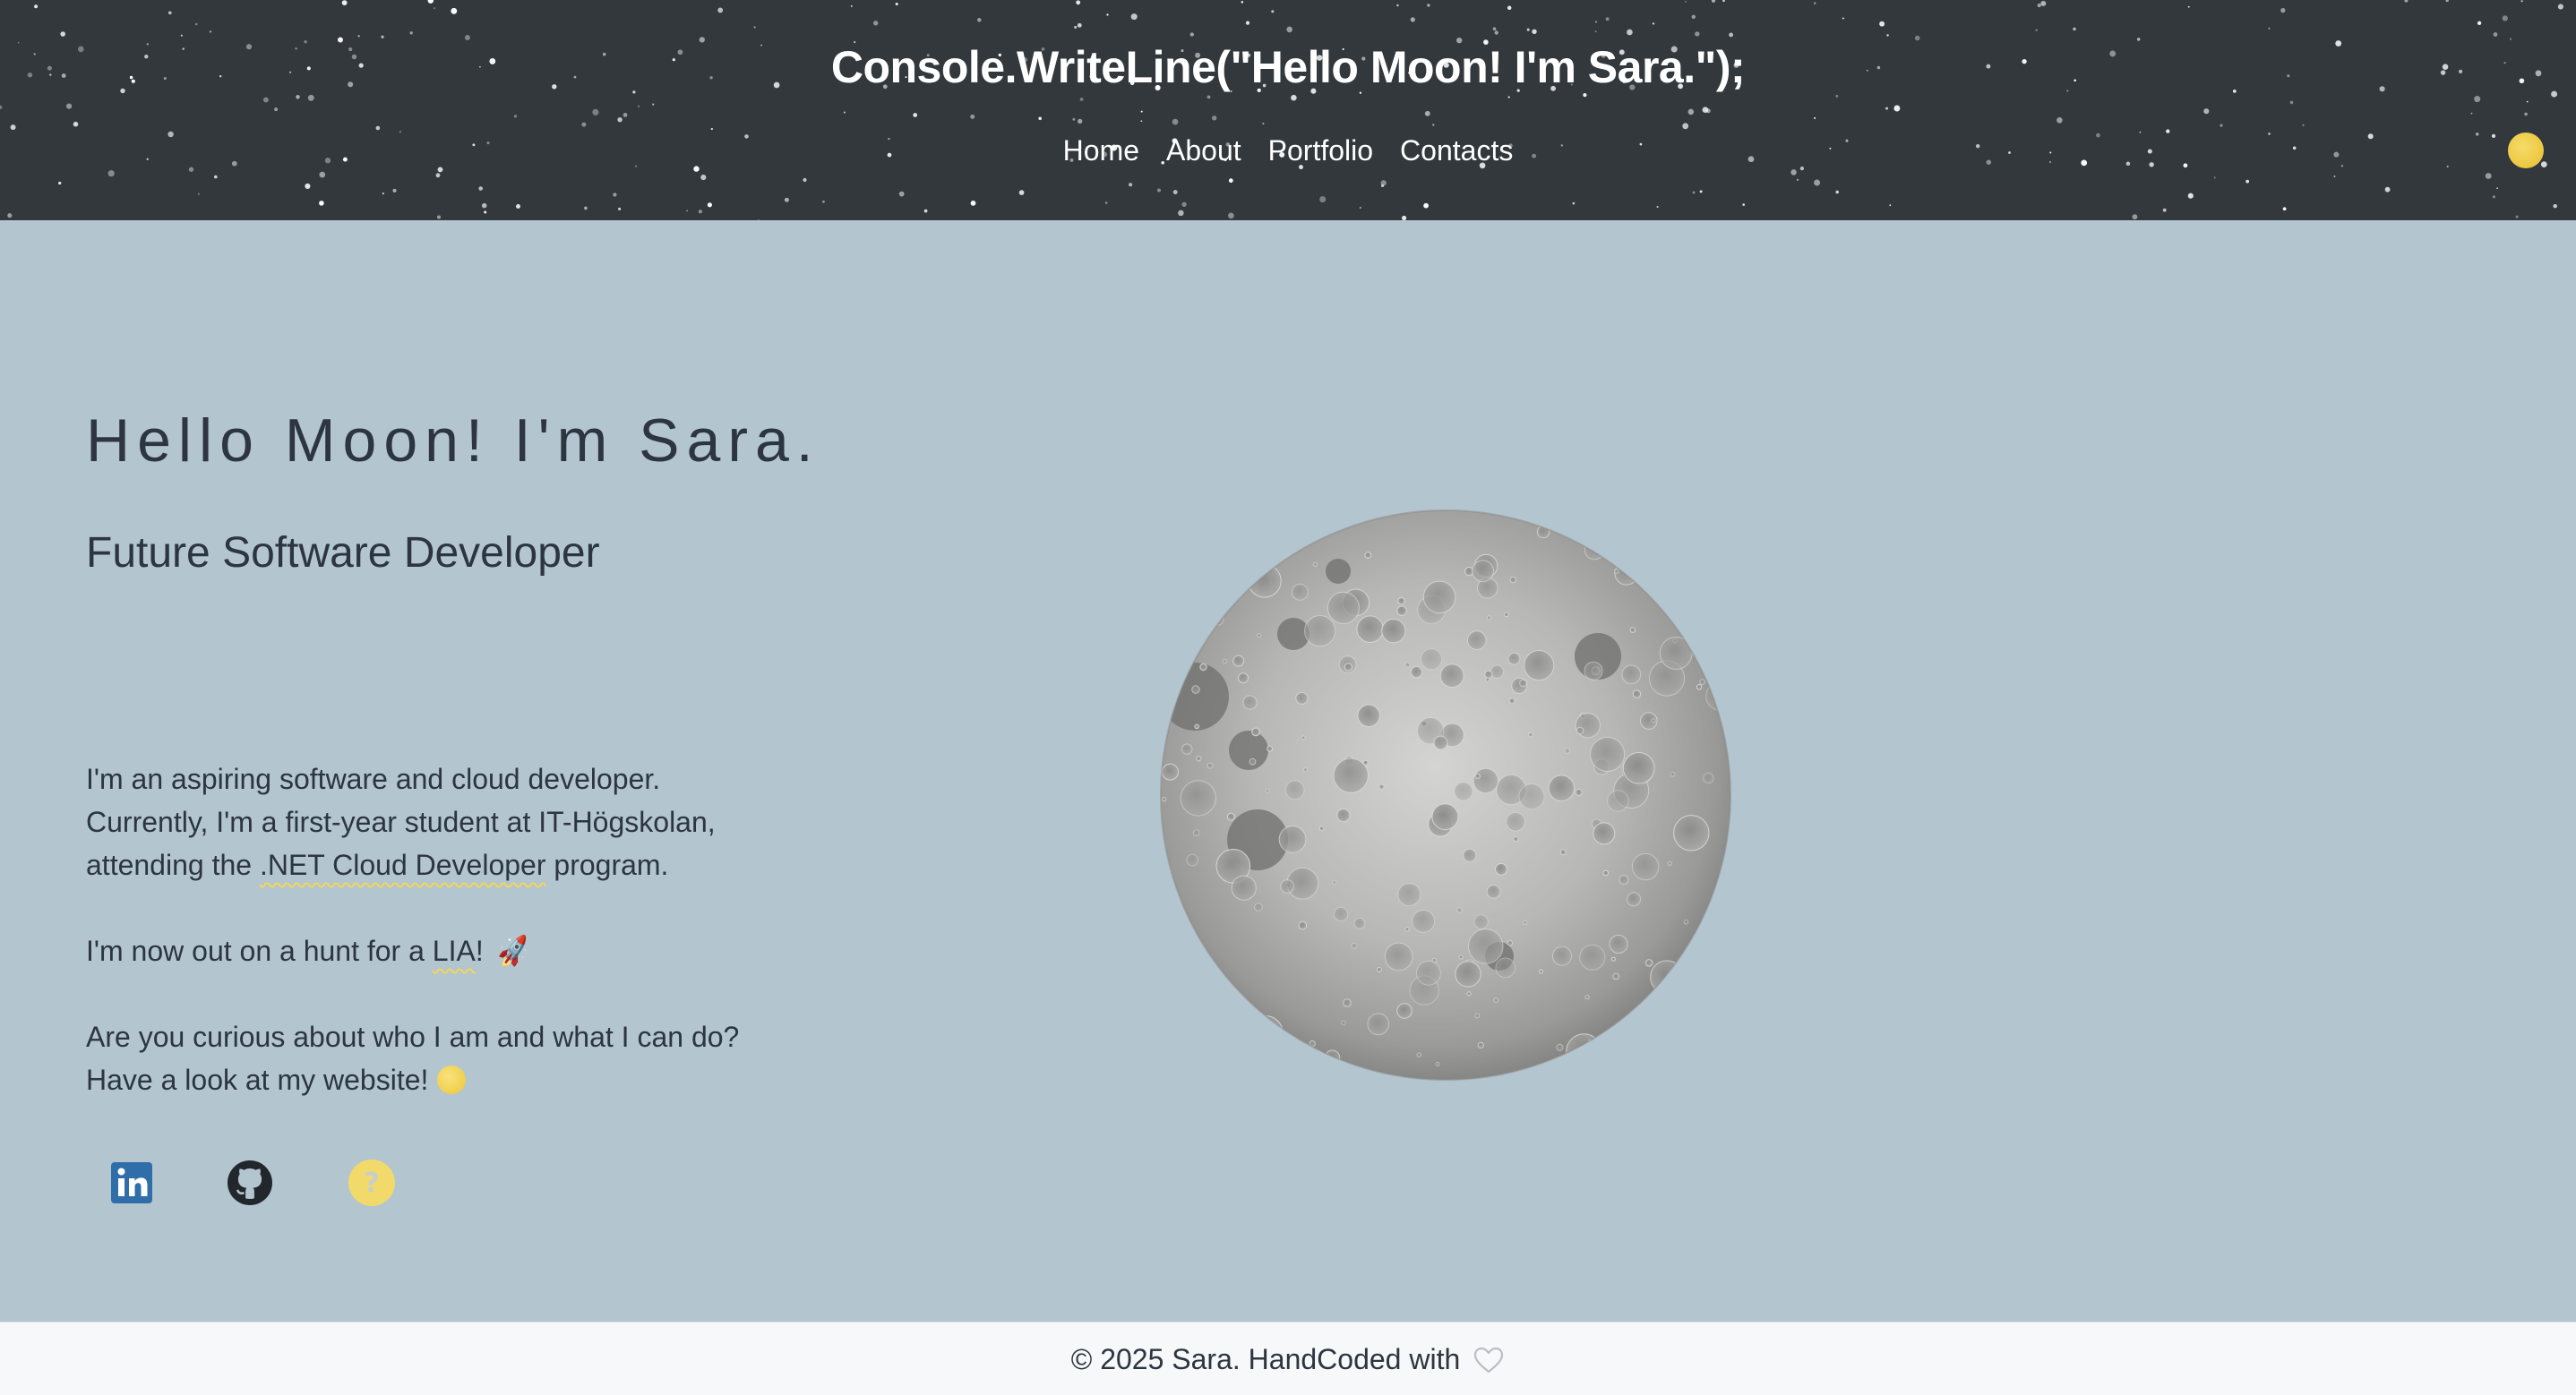  I want to click on main-nav: Home About Portfolio Contacts, so click(1288, 150).